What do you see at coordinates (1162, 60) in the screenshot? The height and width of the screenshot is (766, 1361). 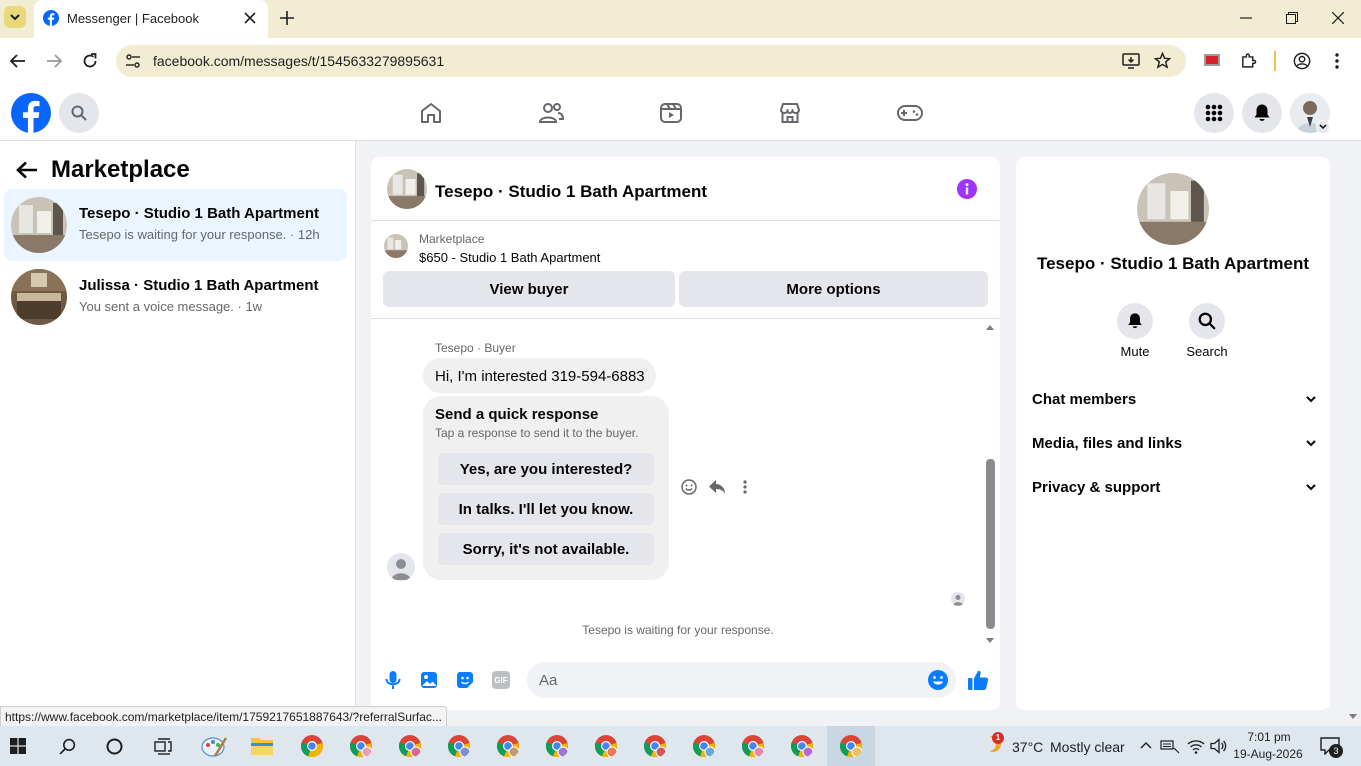 I see `bookmark-star-icon` at bounding box center [1162, 60].